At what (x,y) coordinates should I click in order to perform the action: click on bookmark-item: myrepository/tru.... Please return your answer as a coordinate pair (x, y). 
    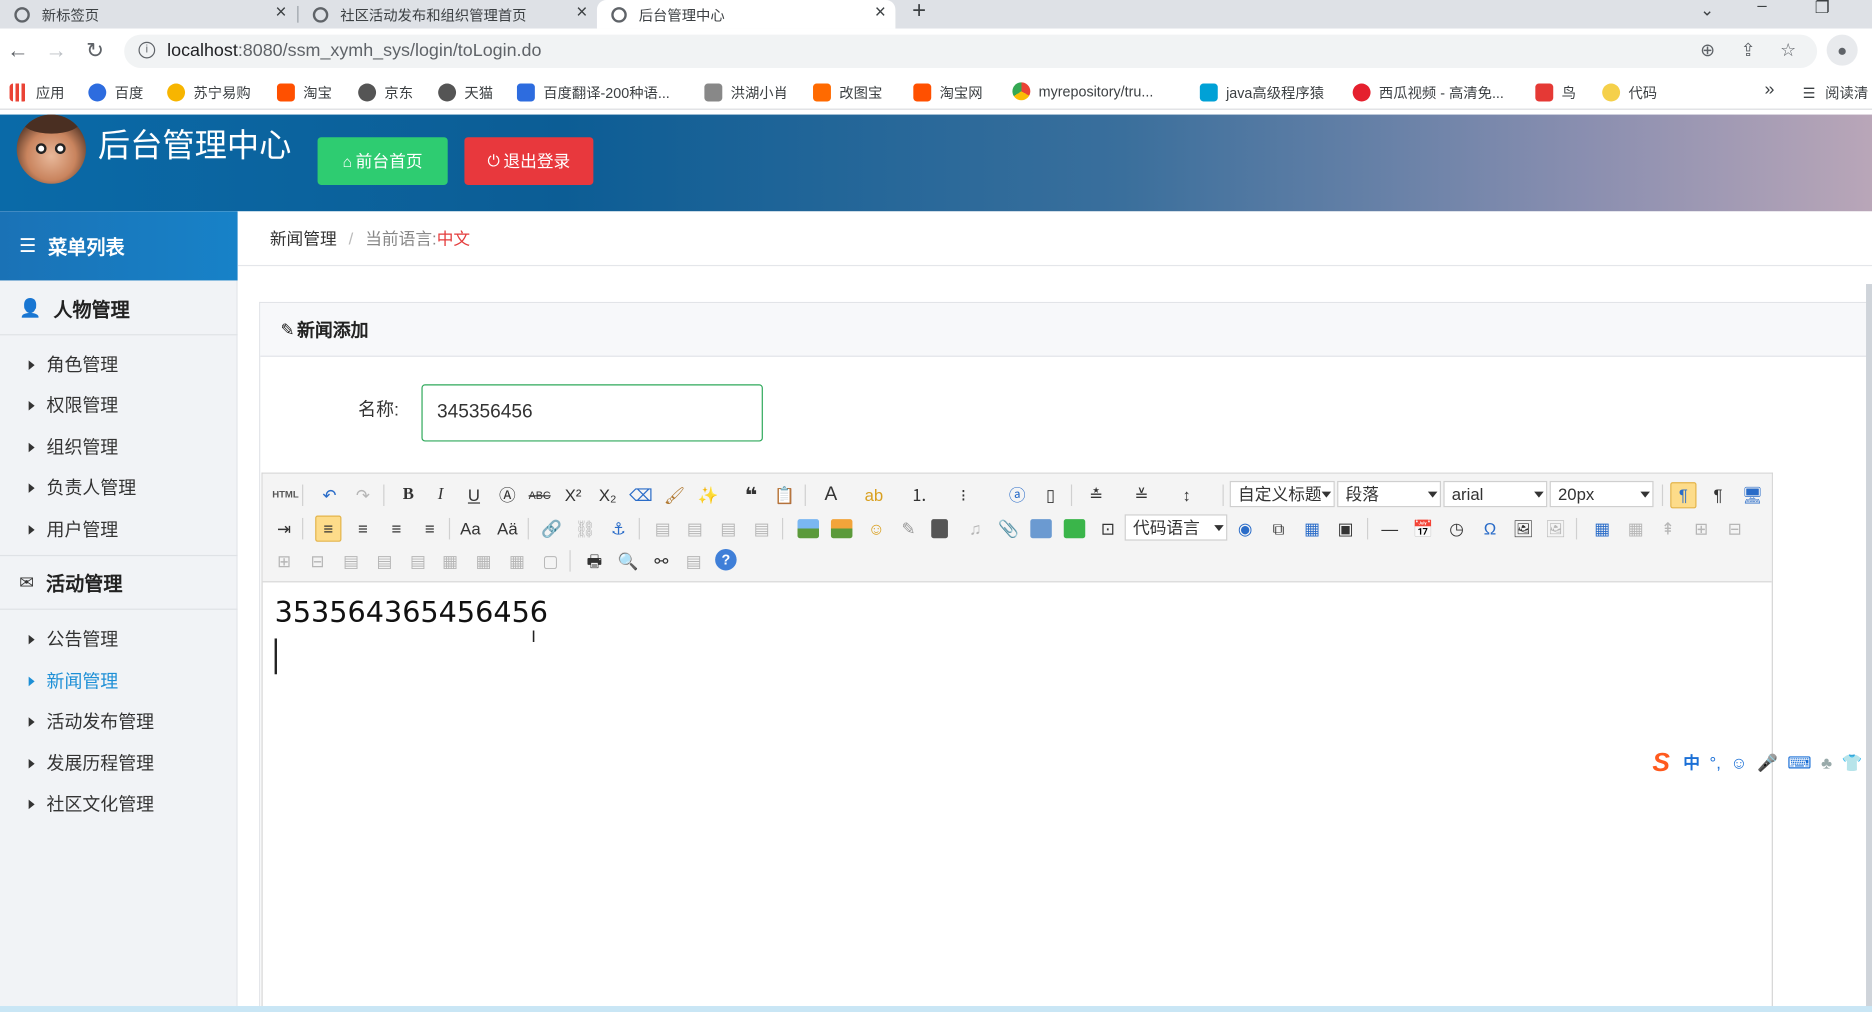
    Looking at the image, I should click on (1082, 91).